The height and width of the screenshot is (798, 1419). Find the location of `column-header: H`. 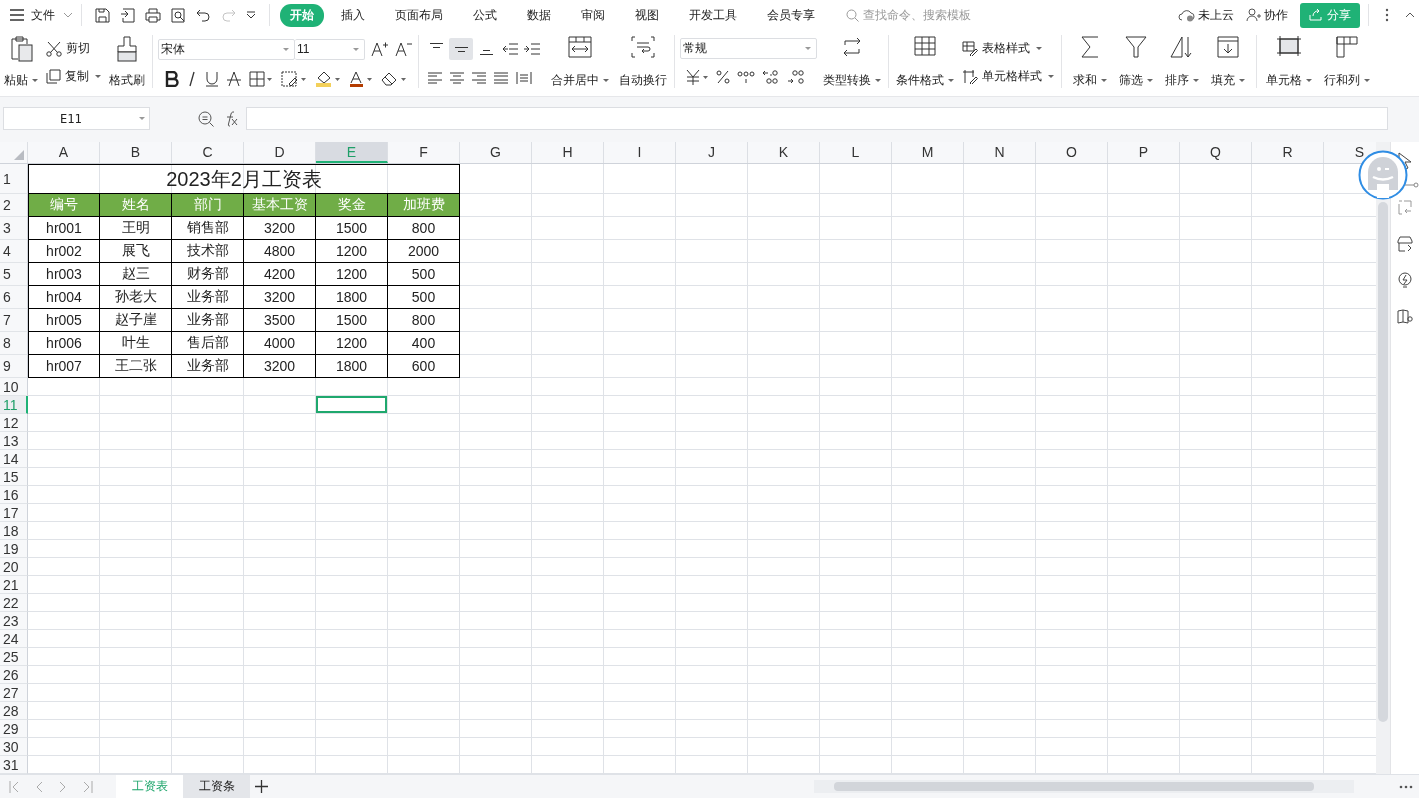

column-header: H is located at coordinates (568, 152).